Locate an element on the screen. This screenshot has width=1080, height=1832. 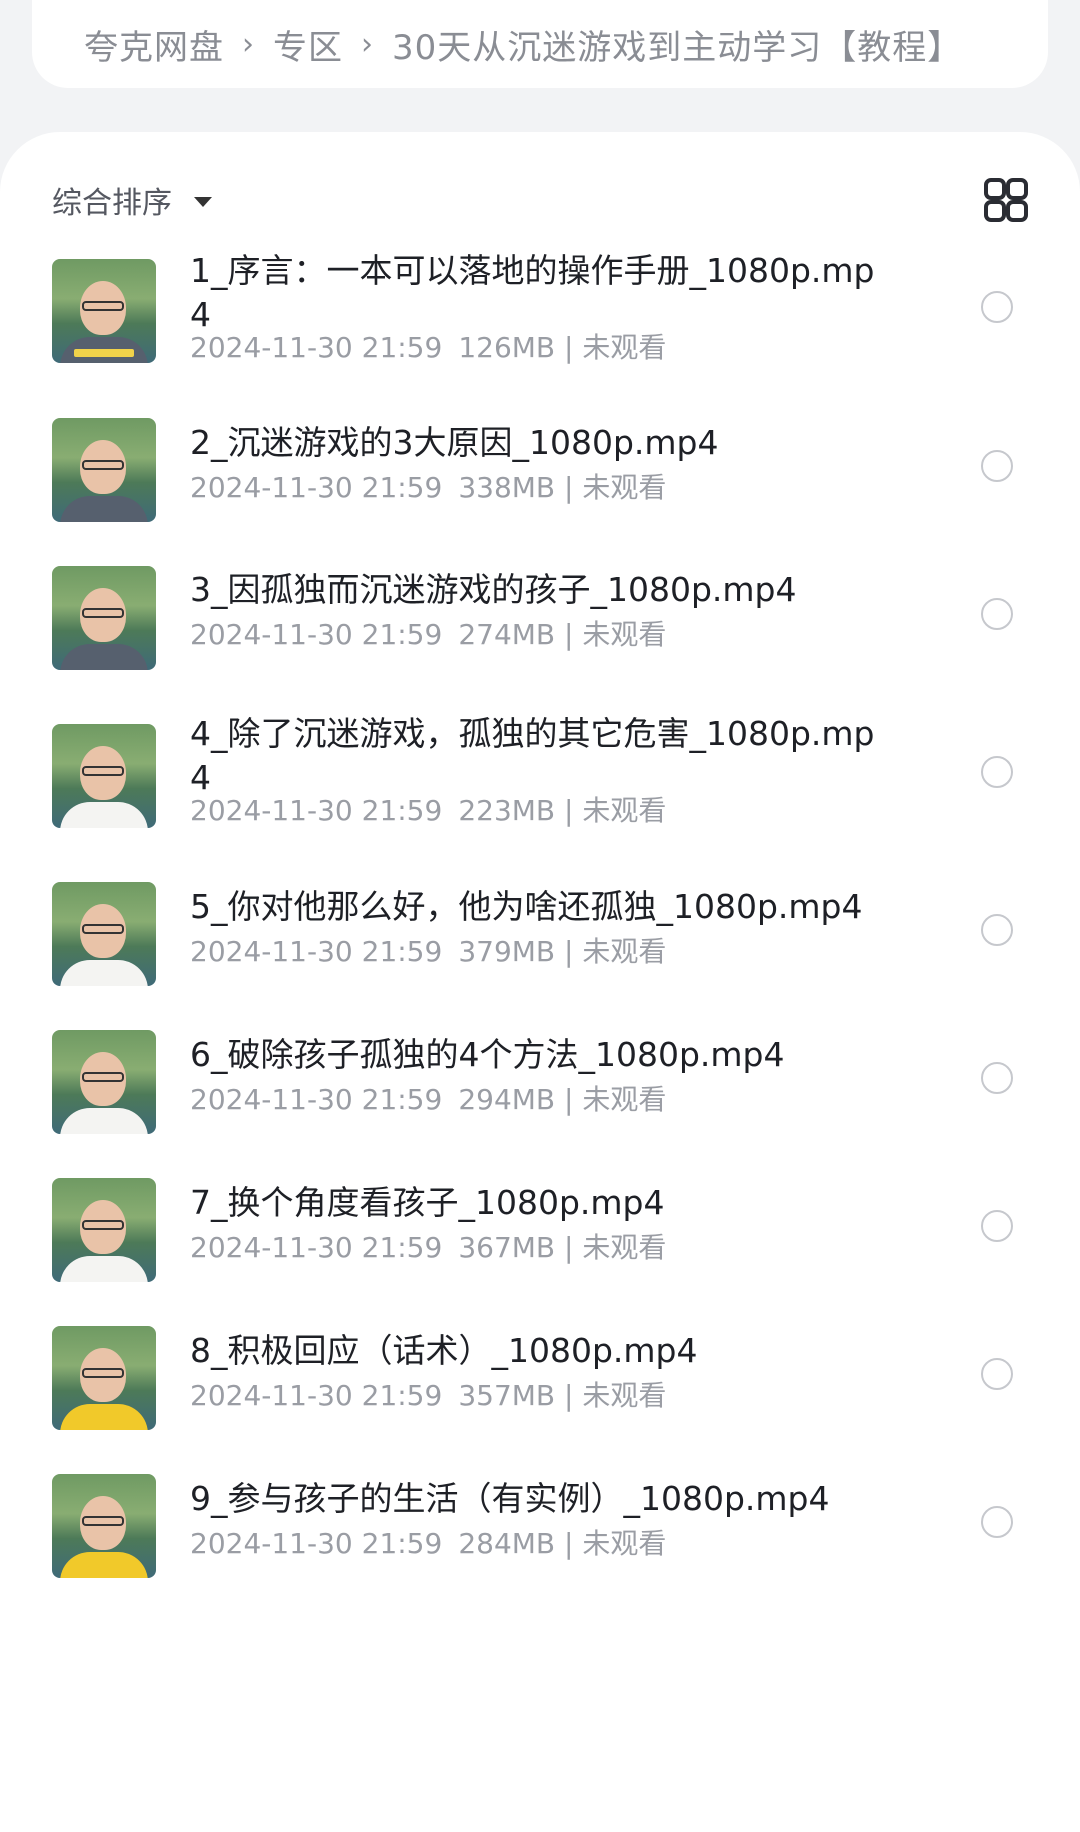
file-name: 9_参与孩子的生活（有实例）_1080p.mp4 is located at coordinates (540, 1499).